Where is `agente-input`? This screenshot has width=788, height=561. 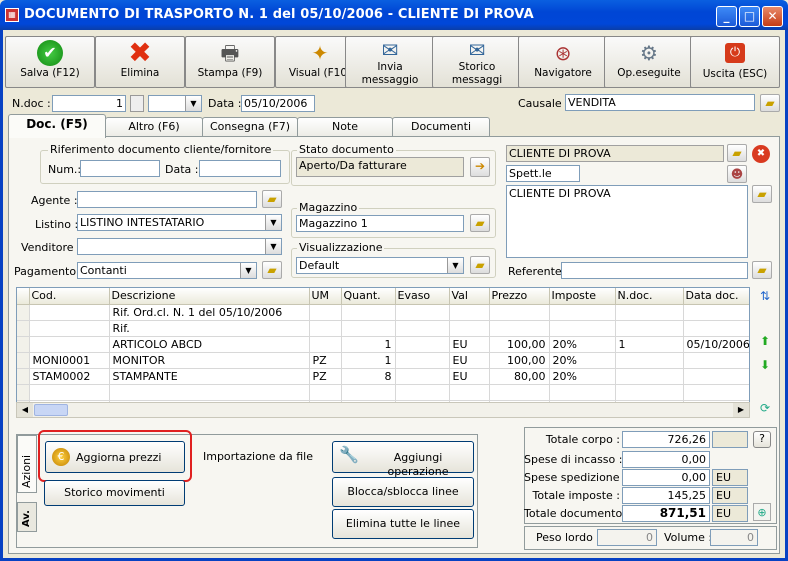 agente-input is located at coordinates (167, 199).